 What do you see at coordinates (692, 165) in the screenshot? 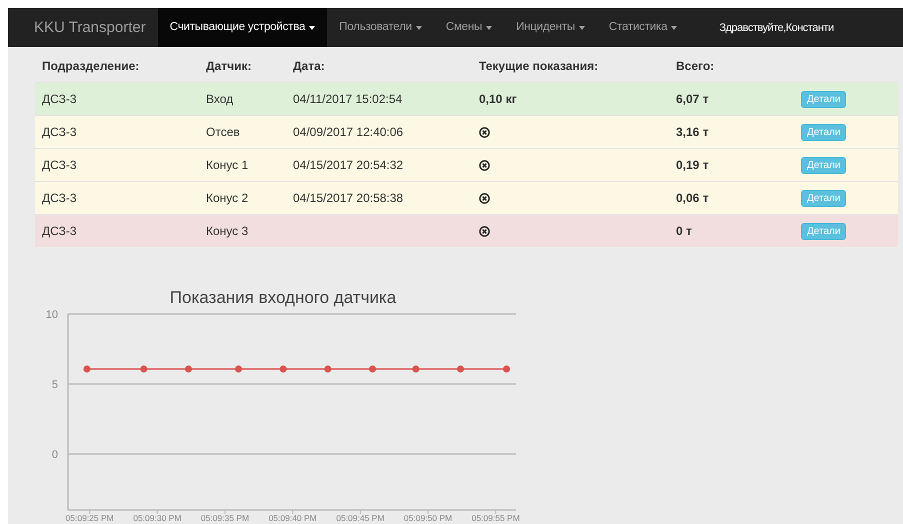
I see `table-cell: 0,19 т` at bounding box center [692, 165].